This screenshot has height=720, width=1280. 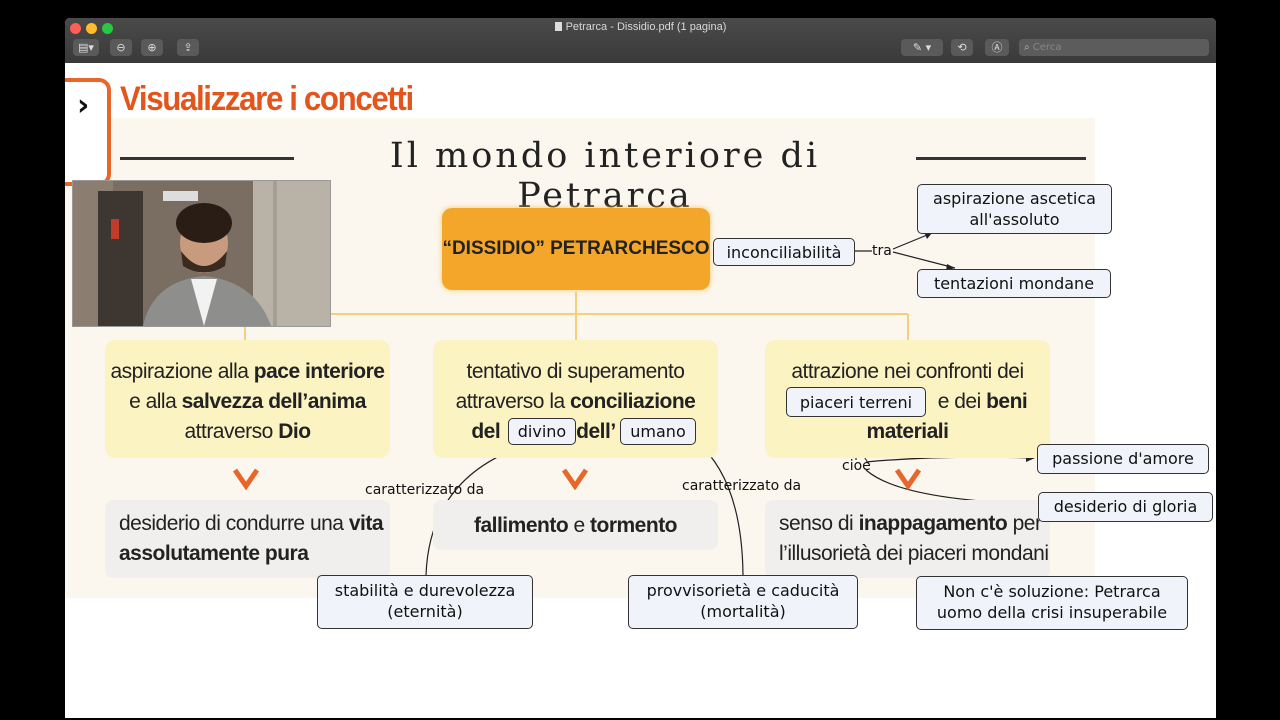 I want to click on node-line: Non c'è soluzione: Petrarca, so click(x=1052, y=591).